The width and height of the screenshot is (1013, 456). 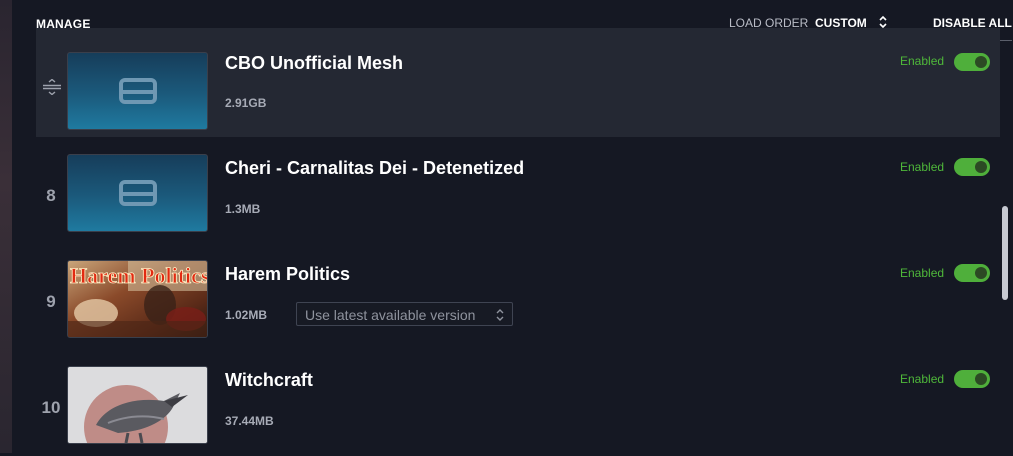 I want to click on mod-thumbnail: Harem Politics, so click(x=137, y=299).